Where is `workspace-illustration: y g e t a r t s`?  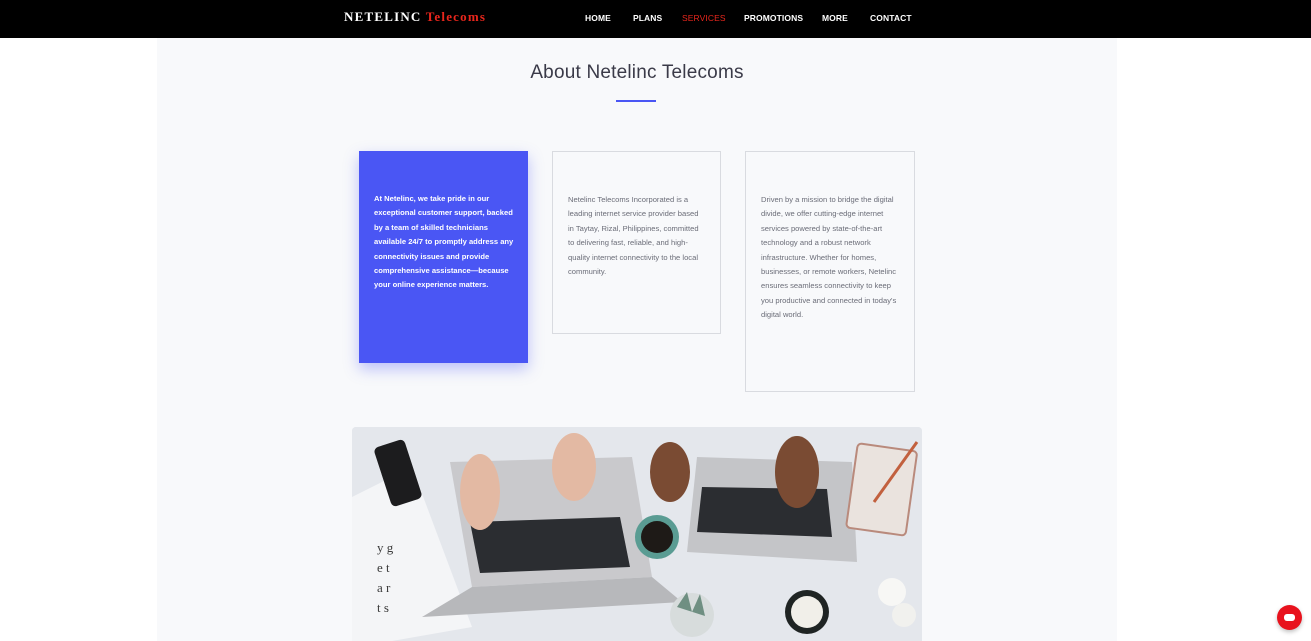 workspace-illustration: y g e t a r t s is located at coordinates (637, 534).